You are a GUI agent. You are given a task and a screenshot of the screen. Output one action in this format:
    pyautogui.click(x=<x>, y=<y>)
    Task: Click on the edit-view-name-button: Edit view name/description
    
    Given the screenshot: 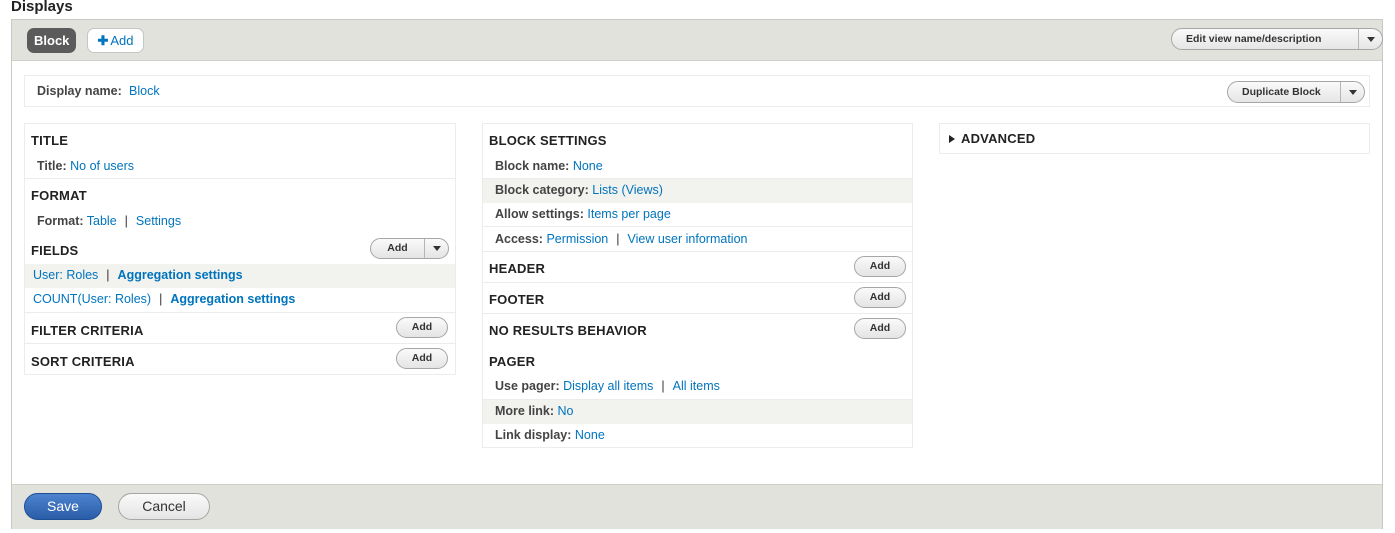 What is the action you would take?
    pyautogui.click(x=1277, y=39)
    